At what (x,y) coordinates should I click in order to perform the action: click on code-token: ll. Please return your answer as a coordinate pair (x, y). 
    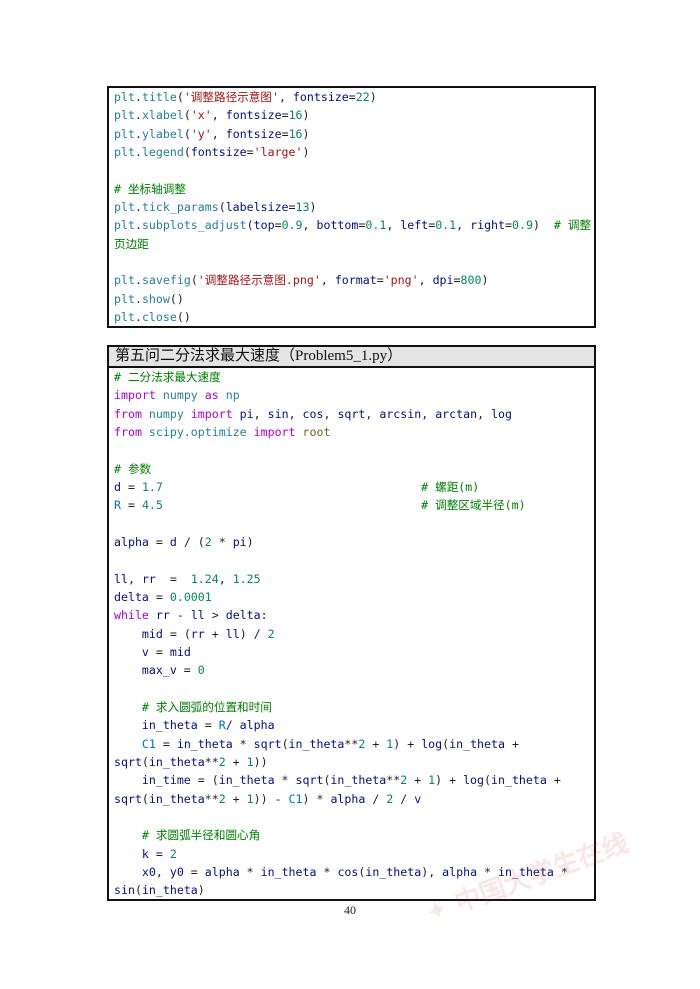
    Looking at the image, I should click on (232, 633).